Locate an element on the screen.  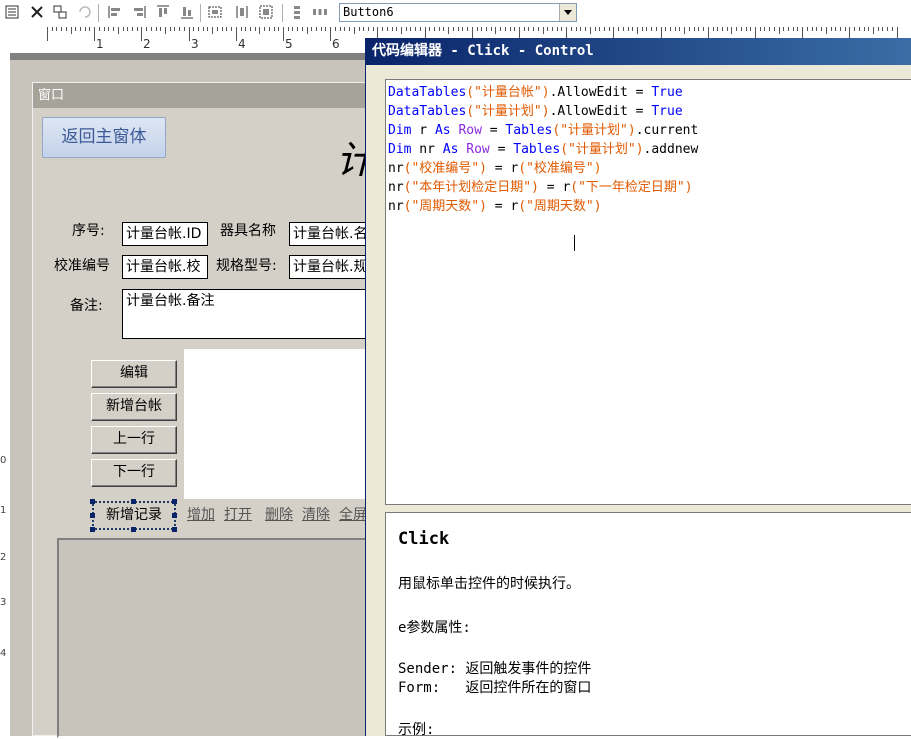
copy-format-icon is located at coordinates (60, 12).